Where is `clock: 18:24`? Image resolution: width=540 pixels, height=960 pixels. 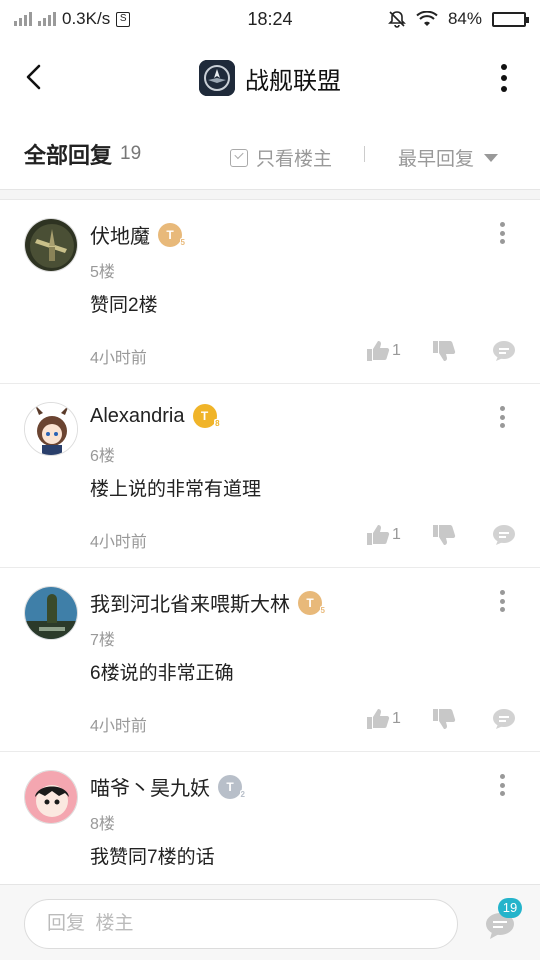
clock: 18:24 is located at coordinates (270, 18).